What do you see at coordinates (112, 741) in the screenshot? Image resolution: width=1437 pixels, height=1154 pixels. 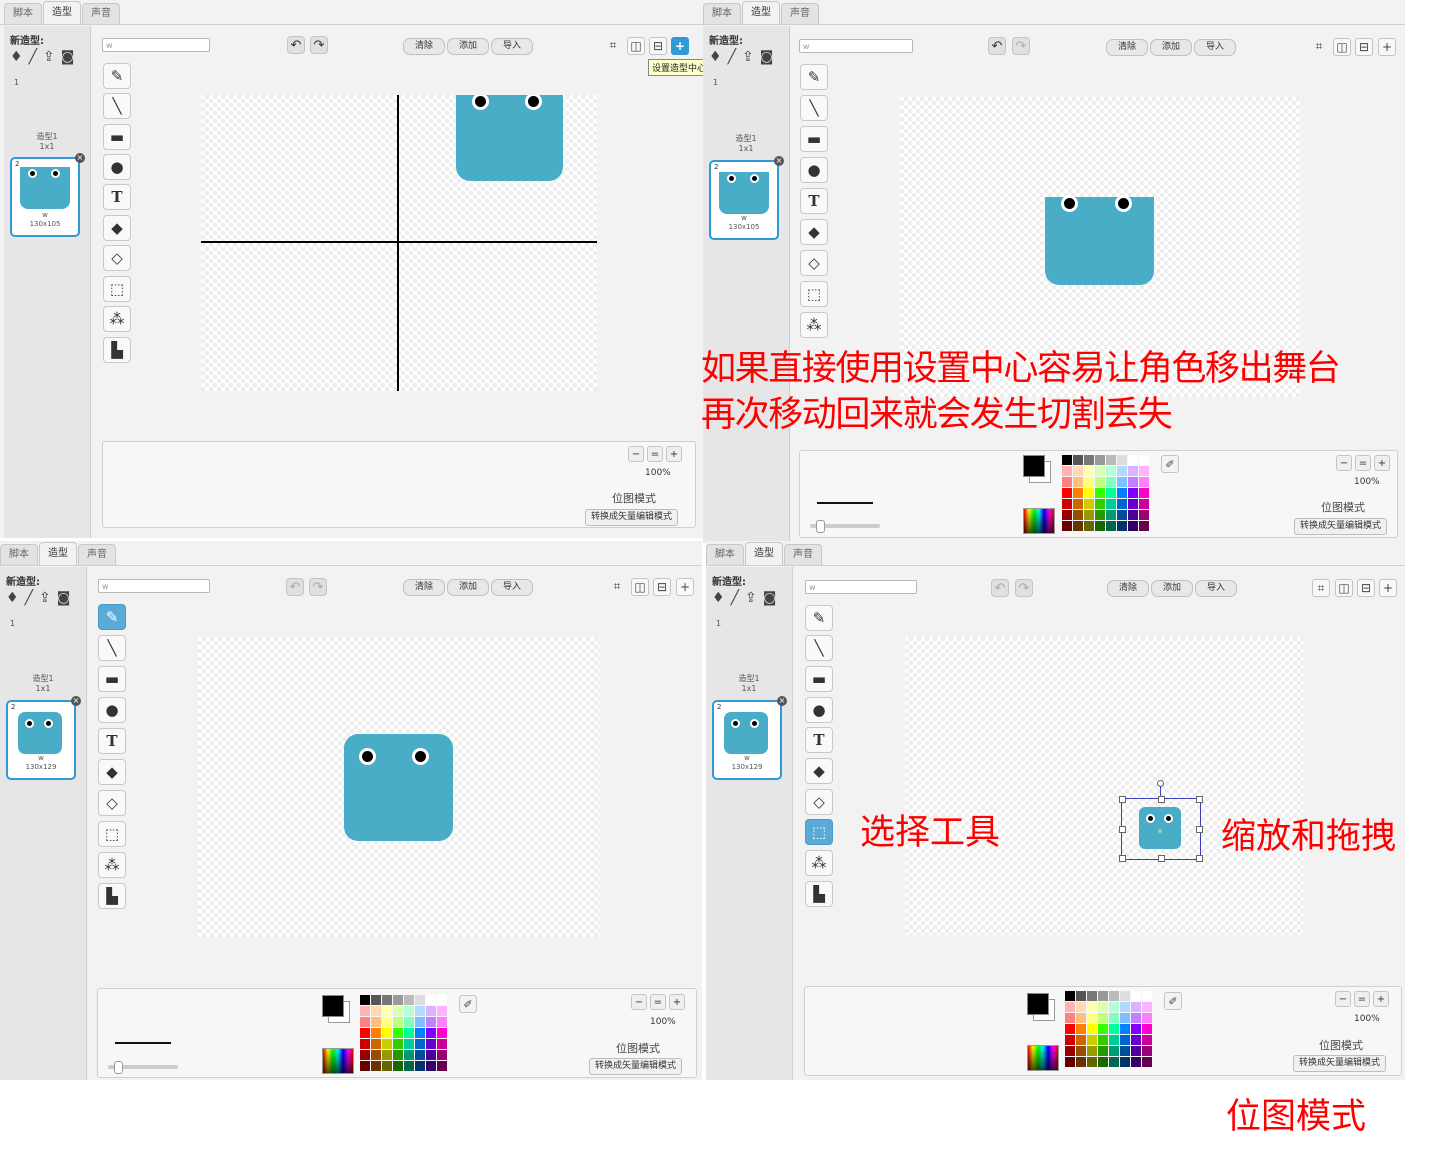 I see `text-tool: T` at bounding box center [112, 741].